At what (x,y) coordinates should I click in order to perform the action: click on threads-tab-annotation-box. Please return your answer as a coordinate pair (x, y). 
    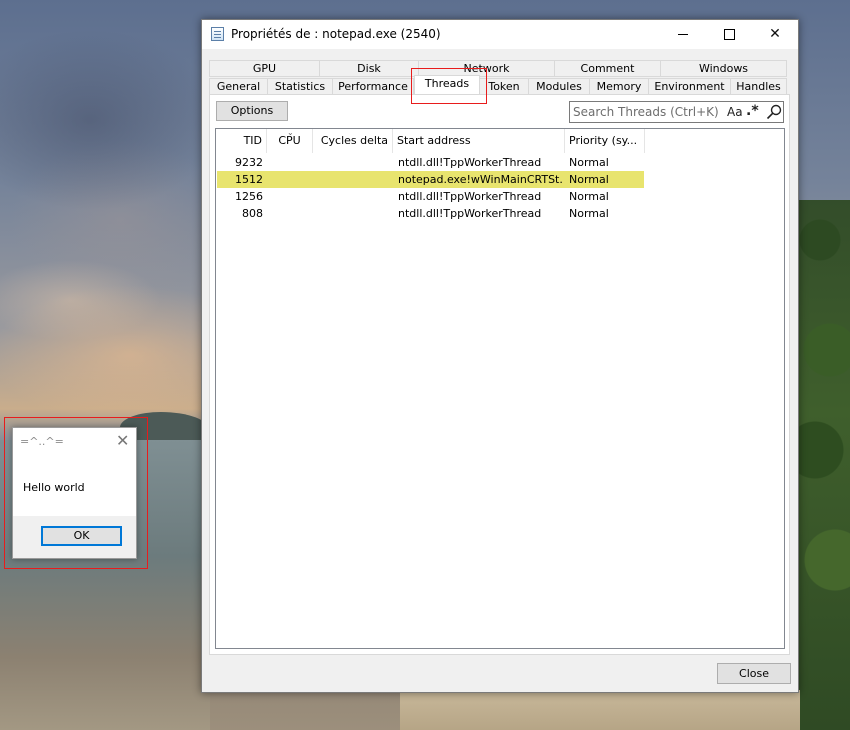
    Looking at the image, I should click on (449, 86).